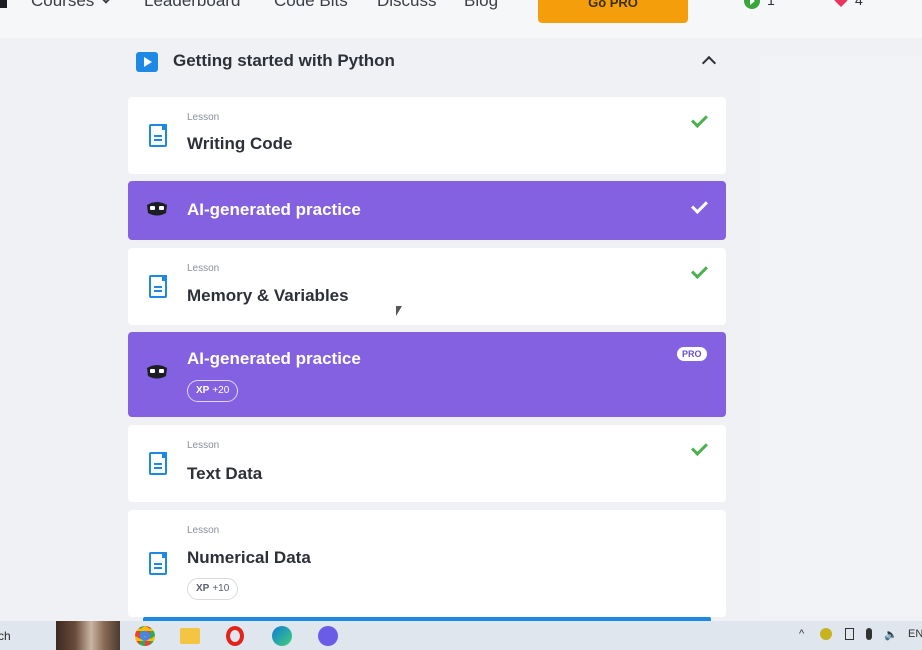  I want to click on xp-value: +20, so click(221, 390).